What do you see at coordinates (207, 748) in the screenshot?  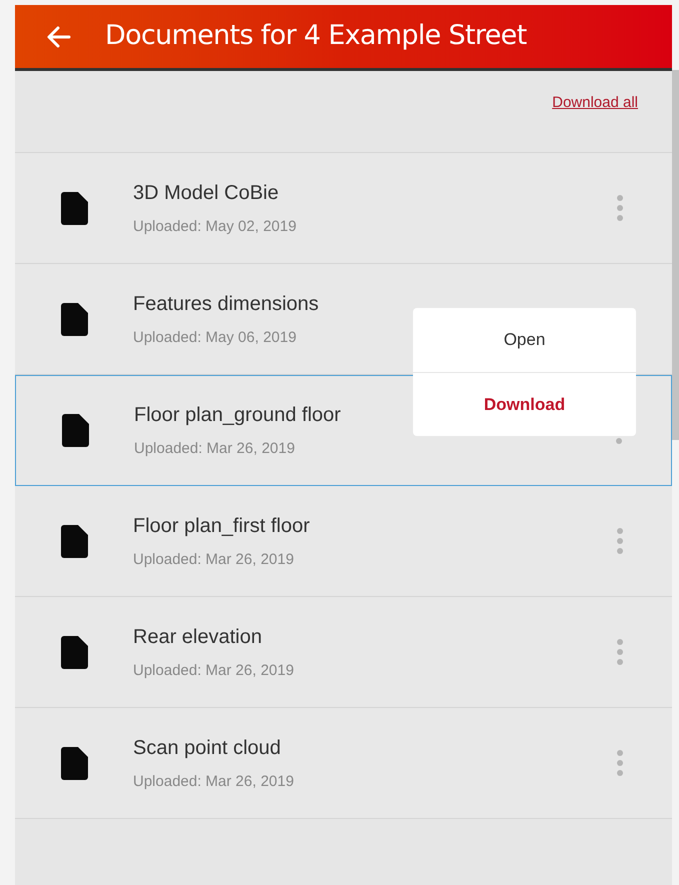 I see `document-name: Scan point cloud` at bounding box center [207, 748].